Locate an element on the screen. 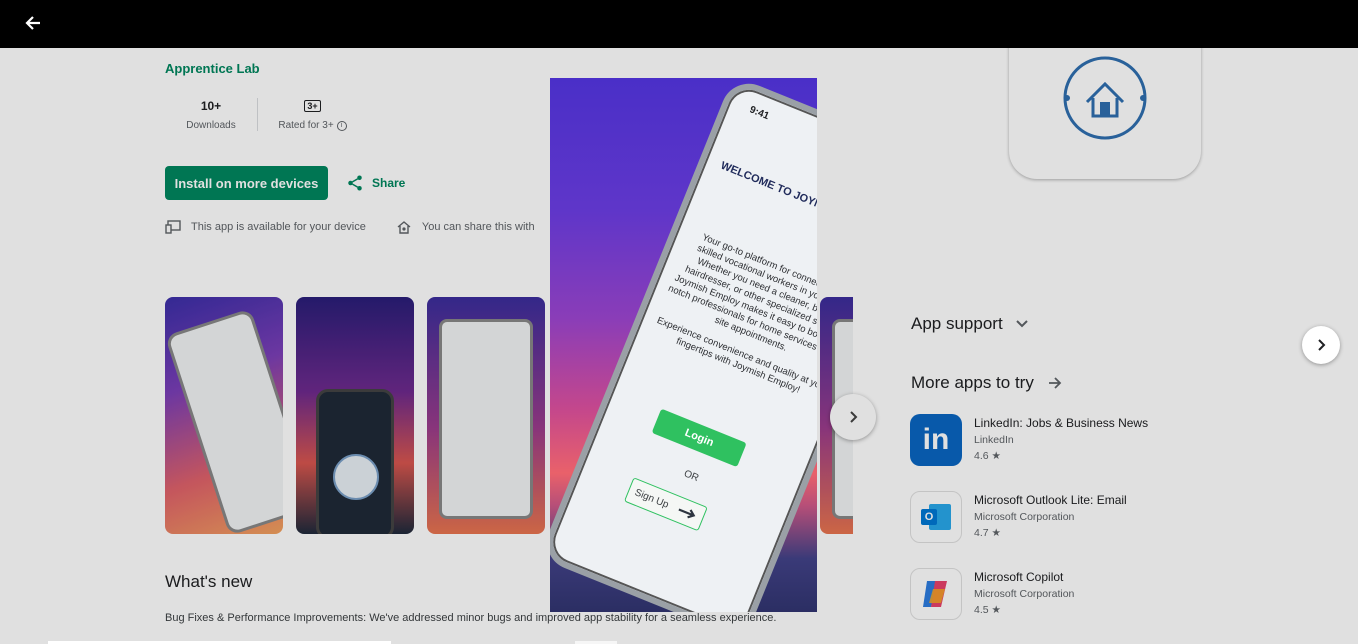  lightbox-next-button is located at coordinates (1321, 345).